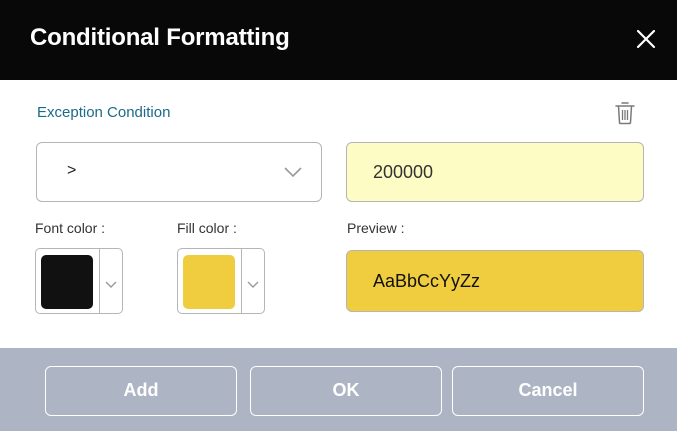 The image size is (677, 431). I want to click on cancel-button: Cancel, so click(548, 391).